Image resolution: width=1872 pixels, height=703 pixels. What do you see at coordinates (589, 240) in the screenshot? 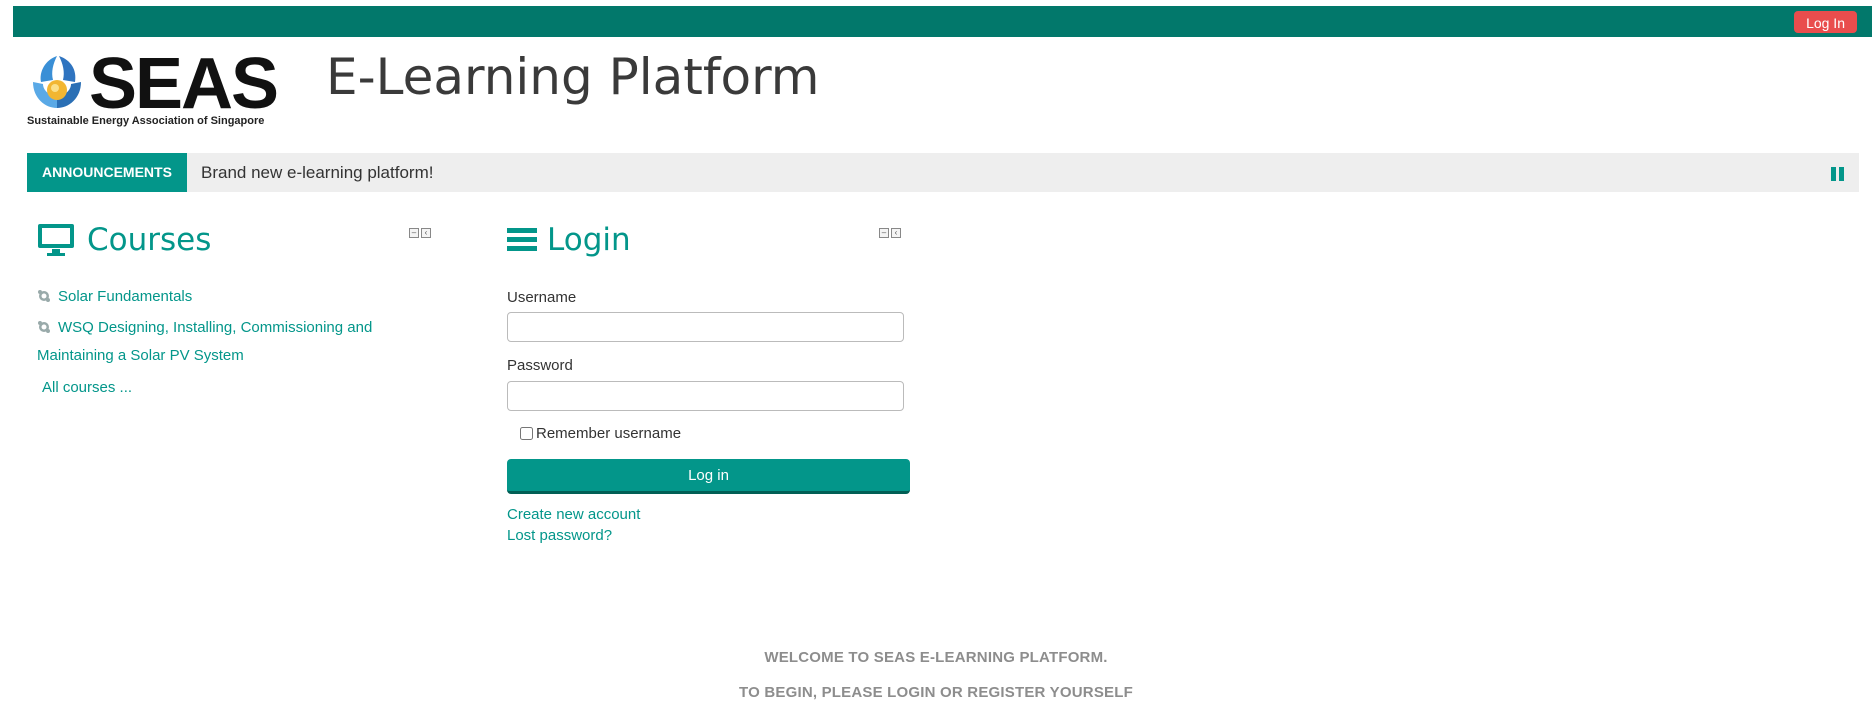
I see `login-title-text: Login` at bounding box center [589, 240].